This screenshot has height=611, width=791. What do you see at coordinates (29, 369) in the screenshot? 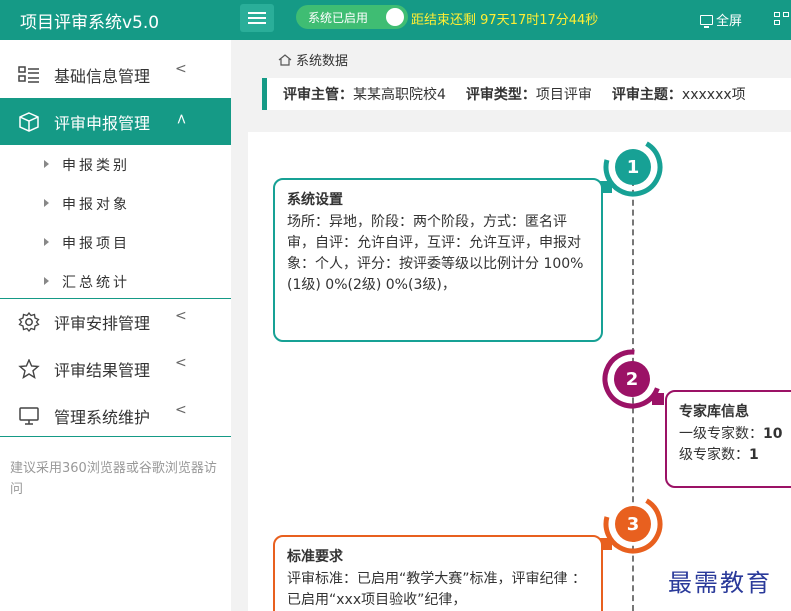
I see `star-icon` at bounding box center [29, 369].